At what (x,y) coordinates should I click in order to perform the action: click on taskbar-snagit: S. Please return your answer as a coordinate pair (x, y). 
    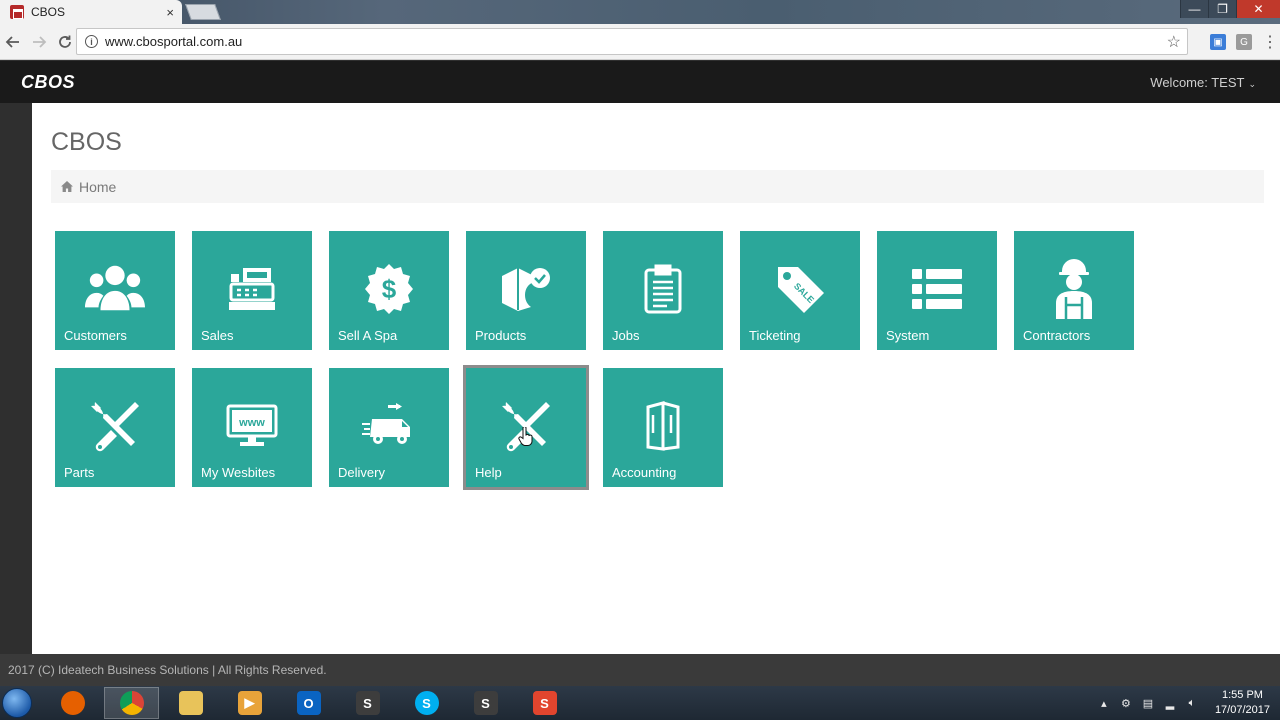
    Looking at the image, I should click on (544, 703).